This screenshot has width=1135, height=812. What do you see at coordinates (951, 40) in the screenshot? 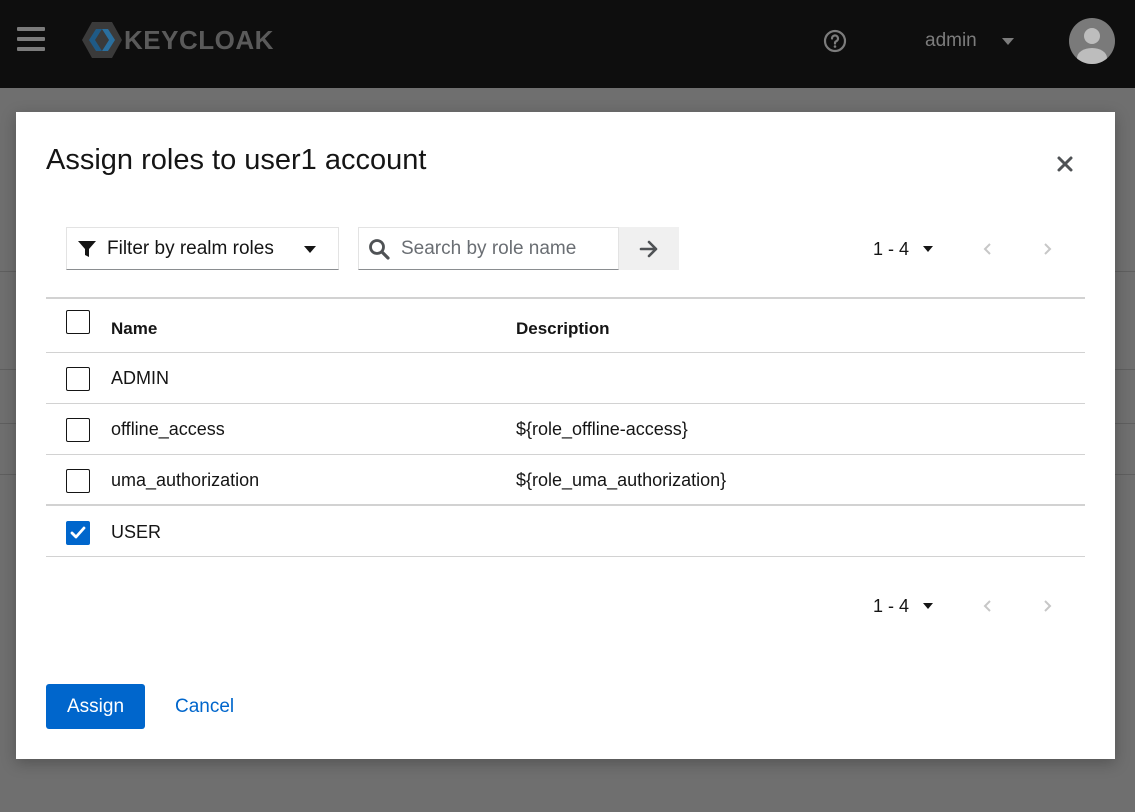
I see `username: admin` at bounding box center [951, 40].